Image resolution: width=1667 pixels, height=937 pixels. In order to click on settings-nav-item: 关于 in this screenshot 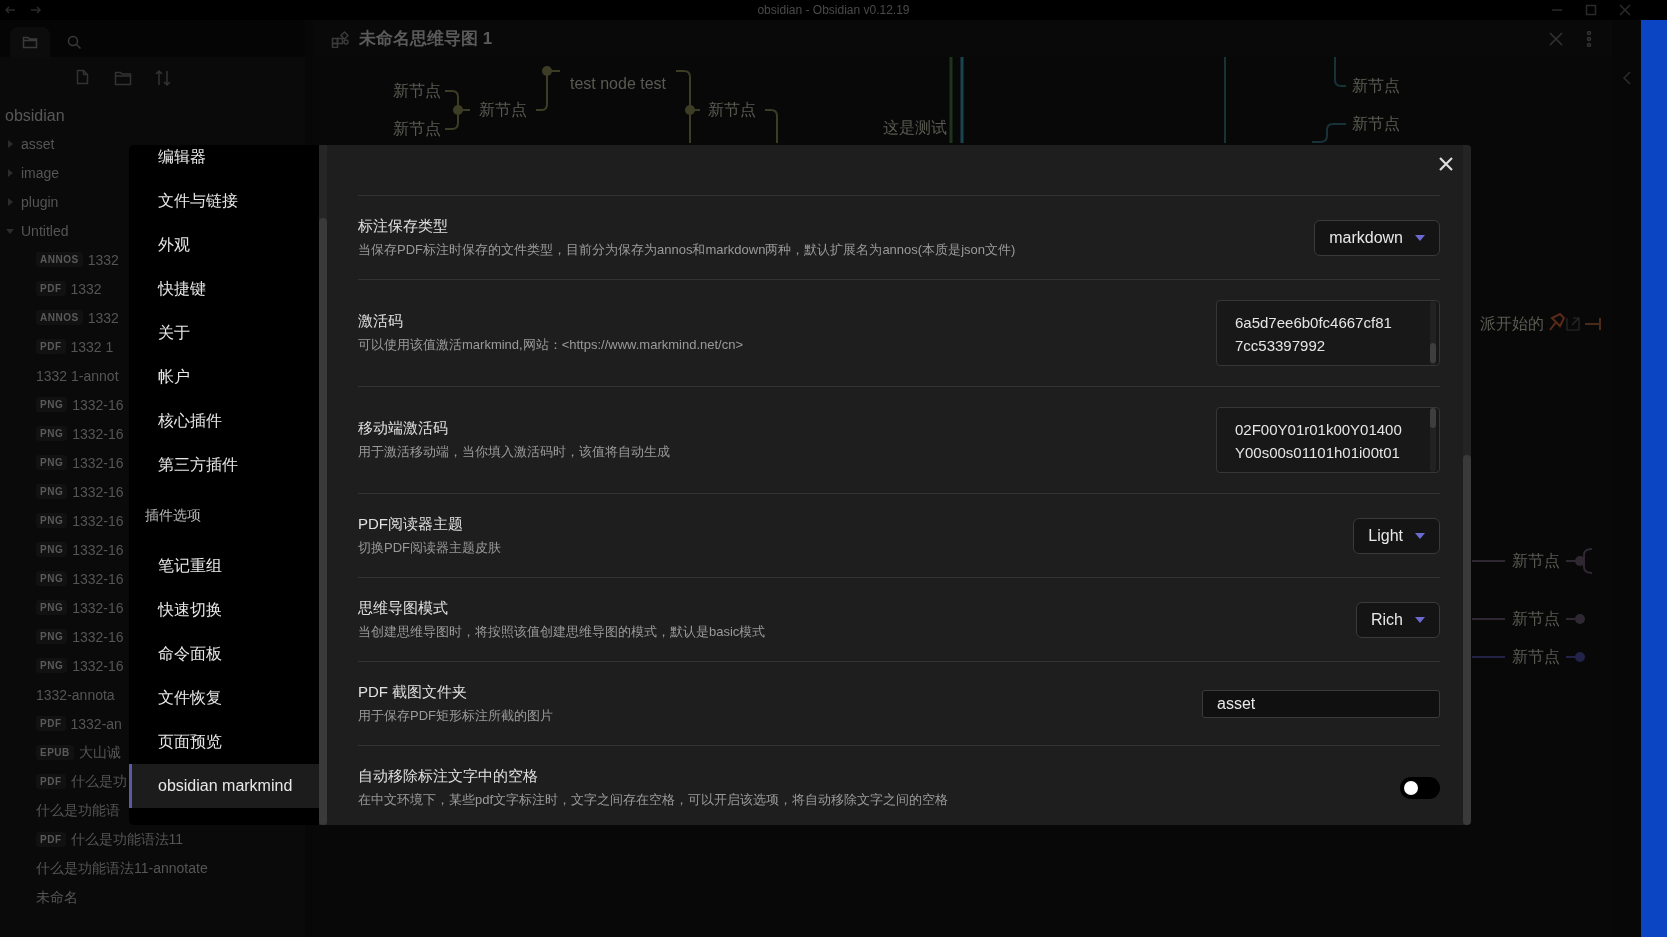, I will do `click(224, 333)`.